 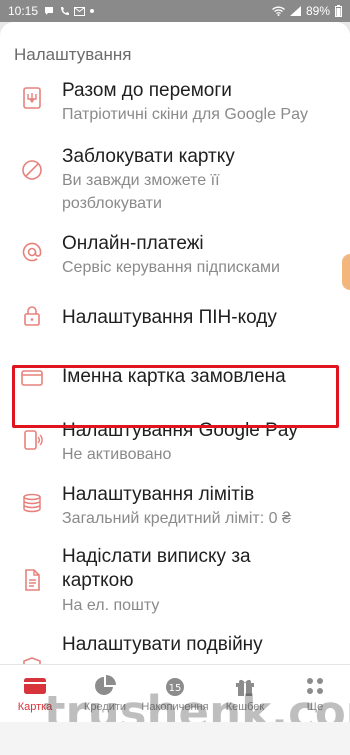 What do you see at coordinates (117, 454) in the screenshot?
I see `menu-item-subtitle: Не активовано` at bounding box center [117, 454].